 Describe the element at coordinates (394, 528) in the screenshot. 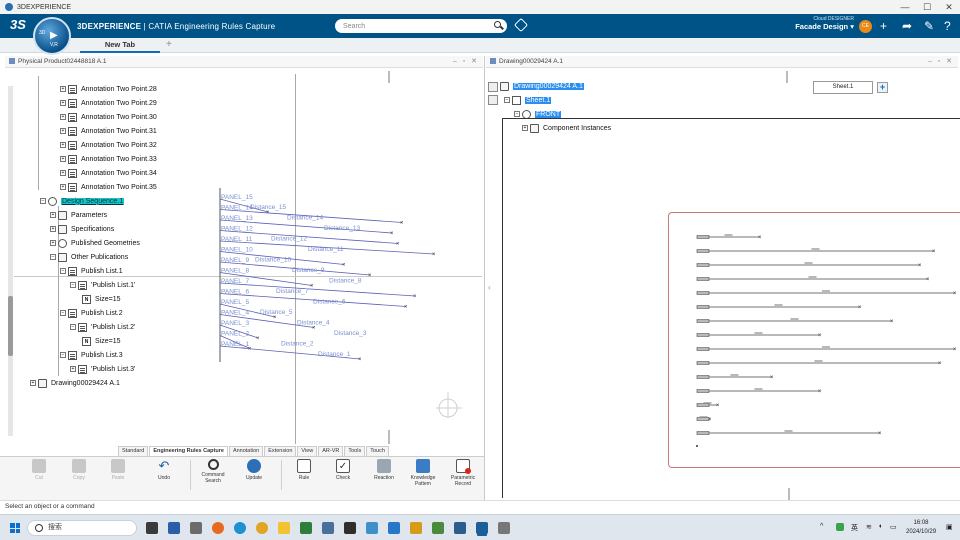

I see `vscode-icon` at that location.